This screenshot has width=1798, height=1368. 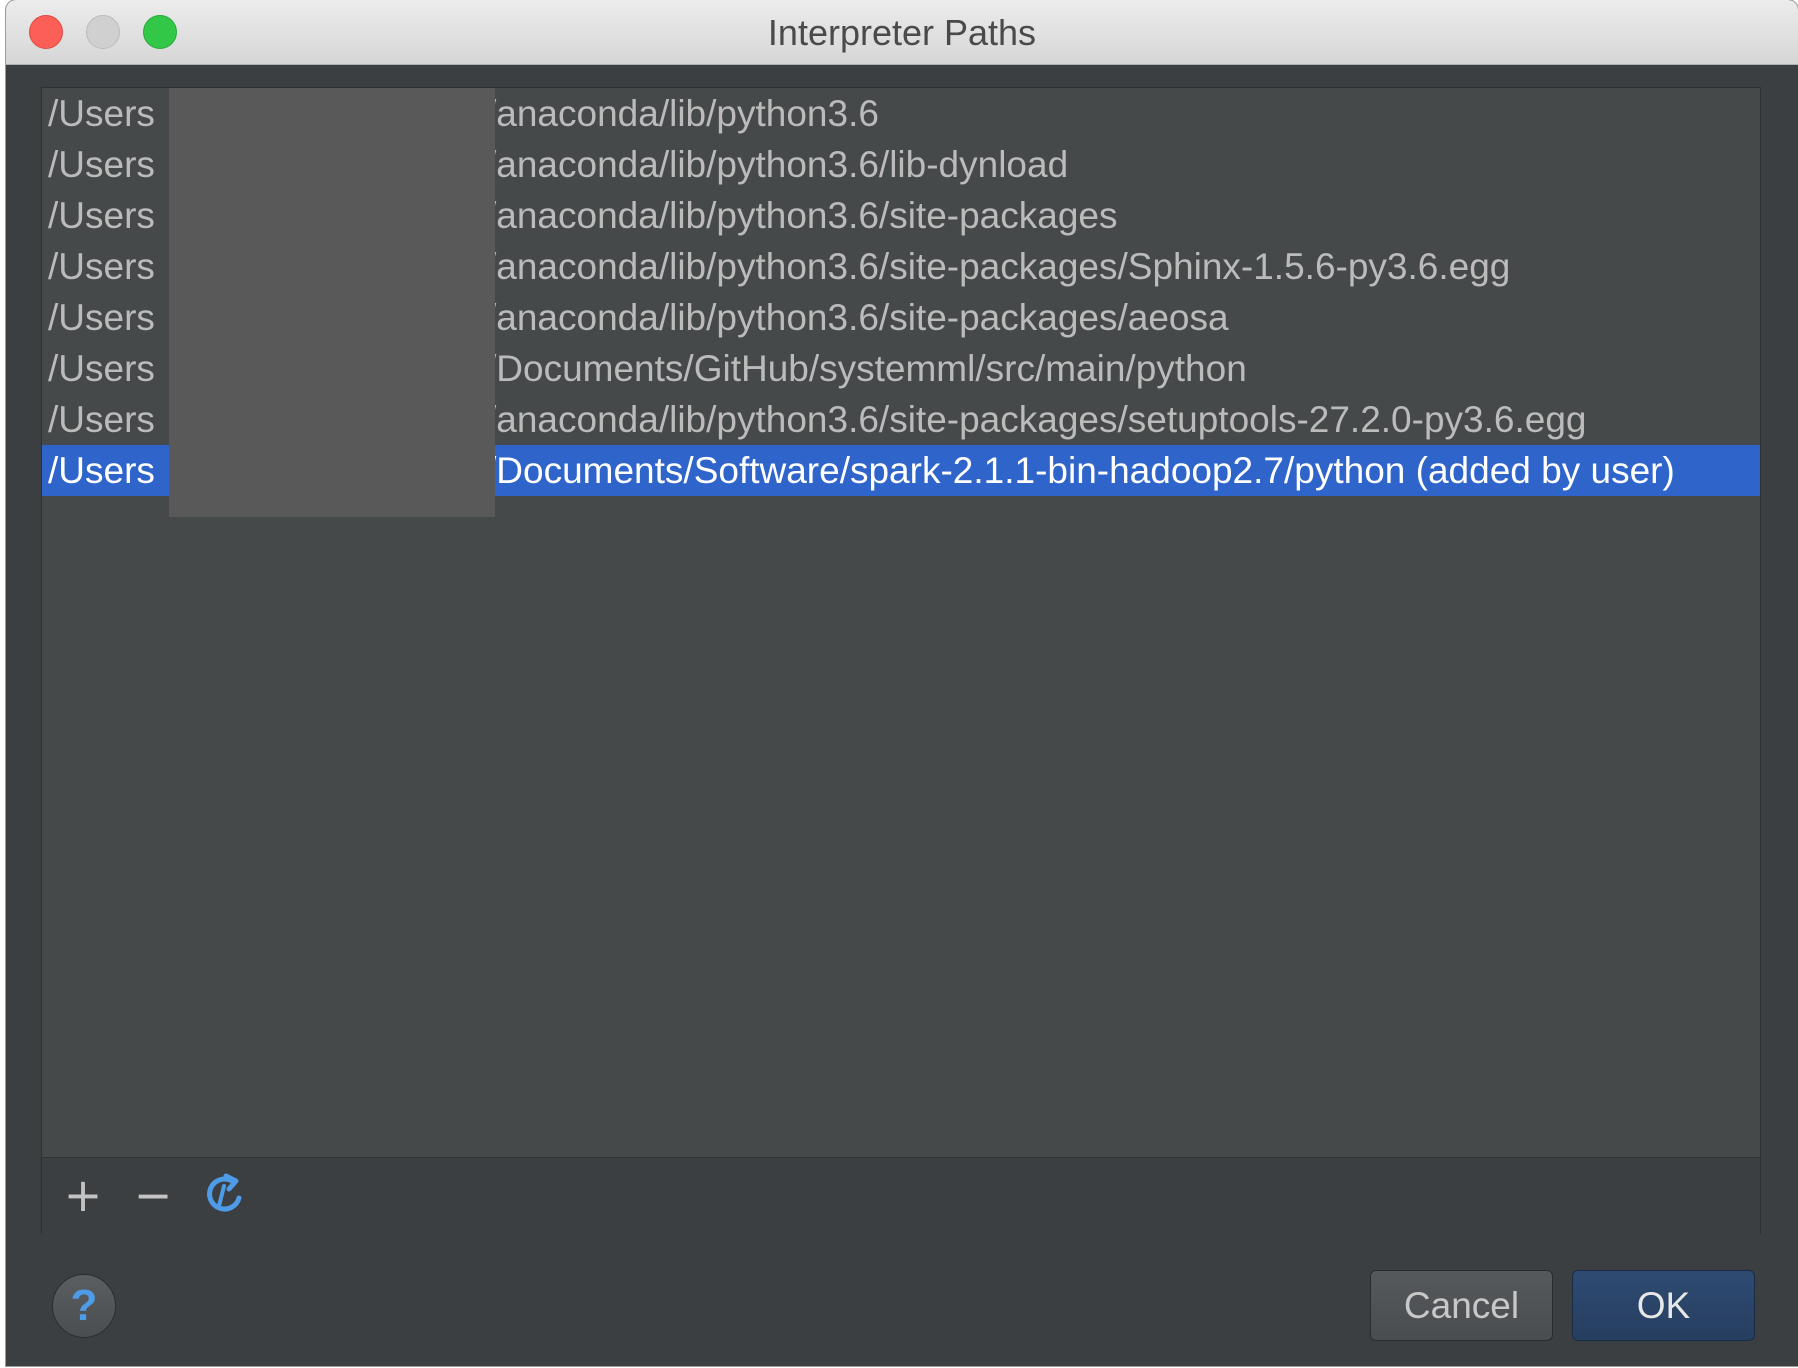 What do you see at coordinates (1663, 1305) in the screenshot?
I see `ok-button: OK` at bounding box center [1663, 1305].